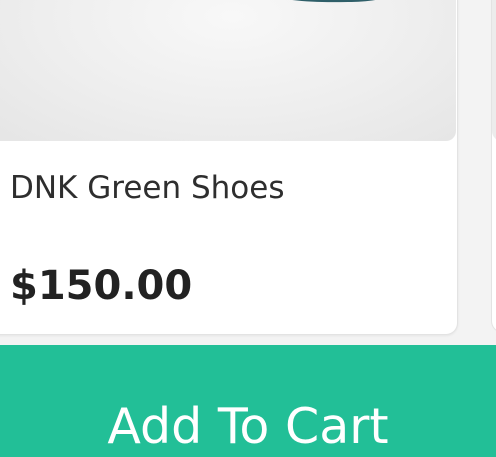  What do you see at coordinates (147, 188) in the screenshot?
I see `product-title: DNK Green Shoes` at bounding box center [147, 188].